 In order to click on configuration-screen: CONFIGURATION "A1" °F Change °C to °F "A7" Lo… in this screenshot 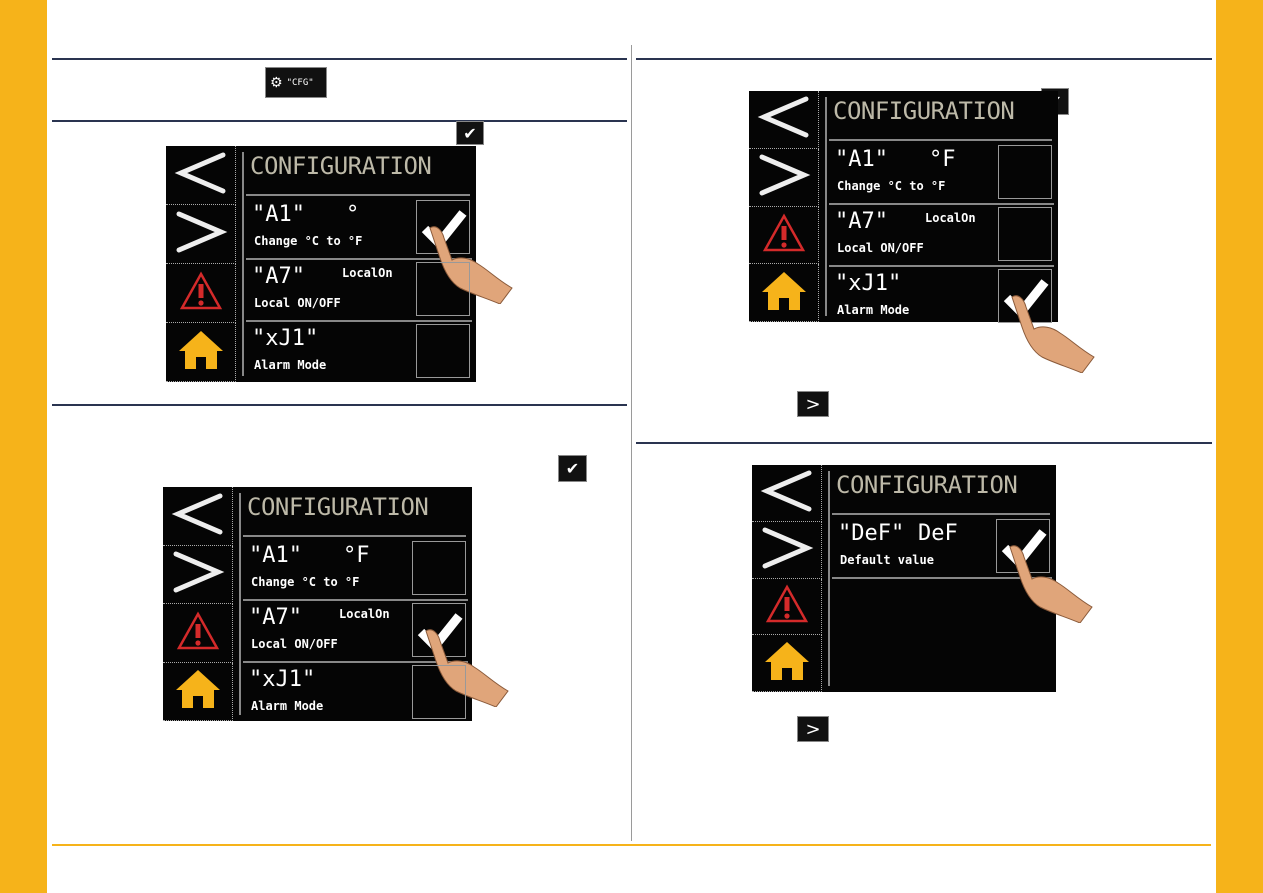, I will do `click(922, 232)`.